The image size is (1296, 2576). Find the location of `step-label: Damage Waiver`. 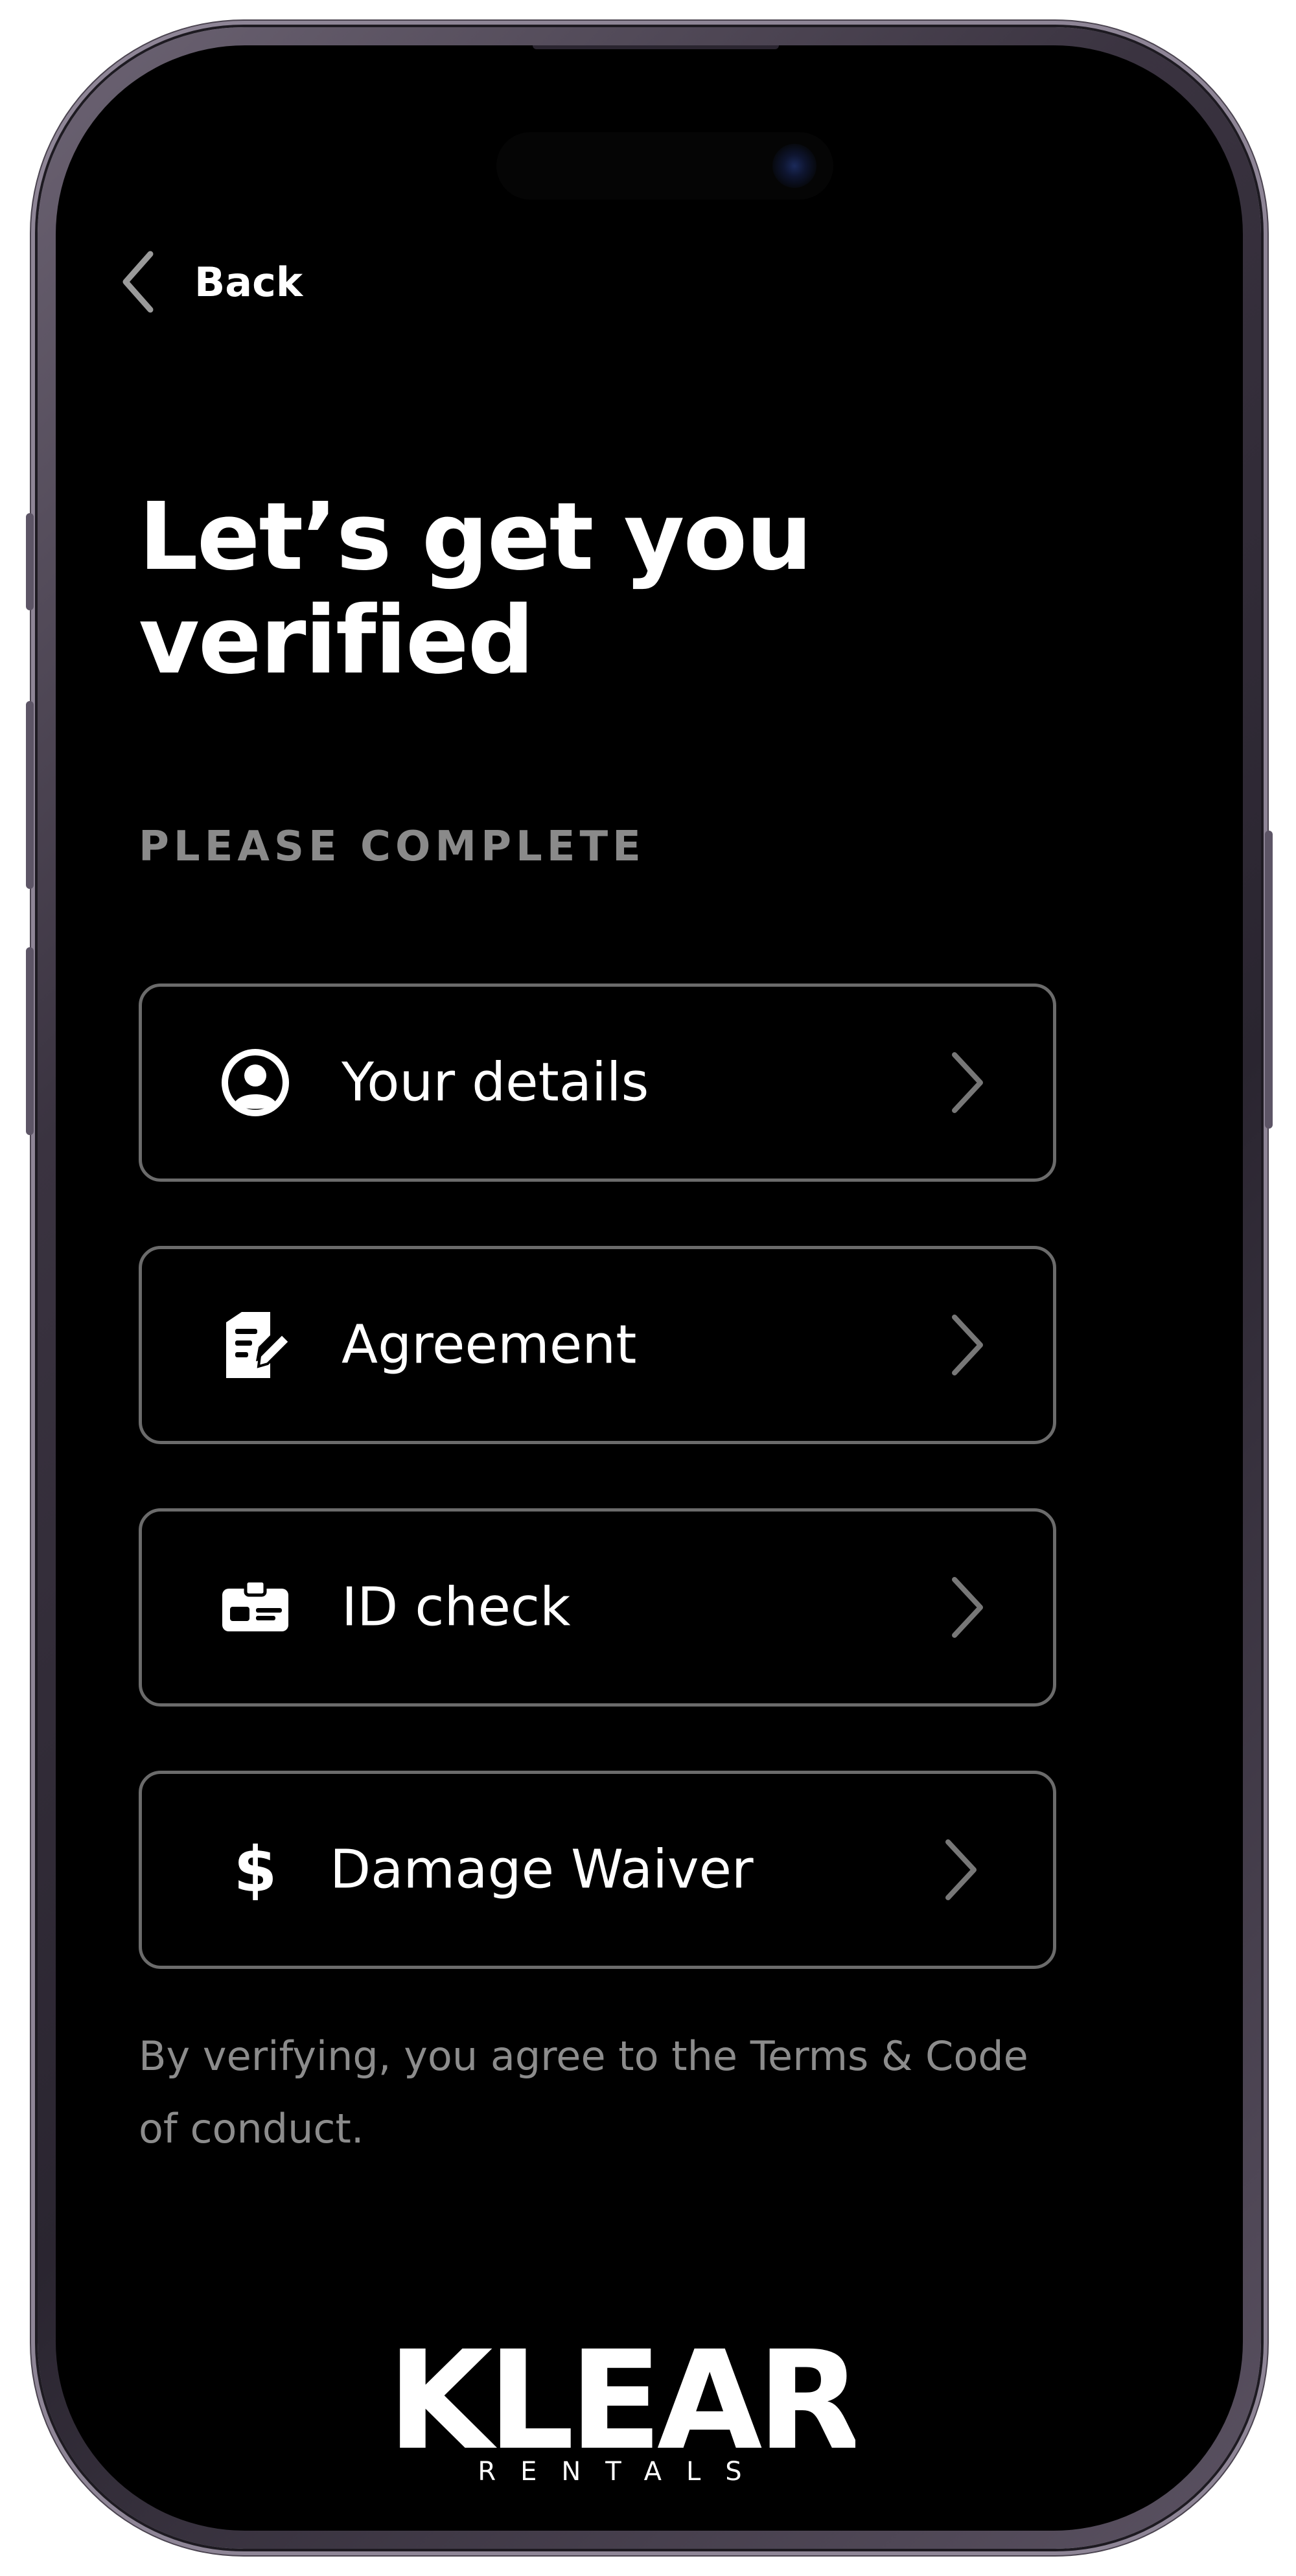

step-label: Damage Waiver is located at coordinates (542, 1870).